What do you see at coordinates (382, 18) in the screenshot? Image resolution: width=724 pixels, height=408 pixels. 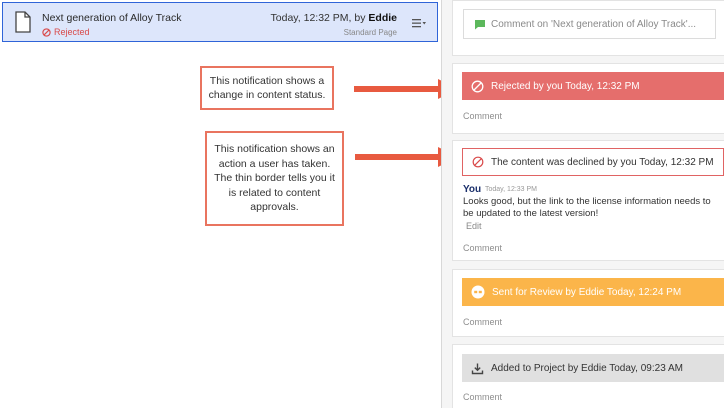 I see `content-item-author: Eddie` at bounding box center [382, 18].